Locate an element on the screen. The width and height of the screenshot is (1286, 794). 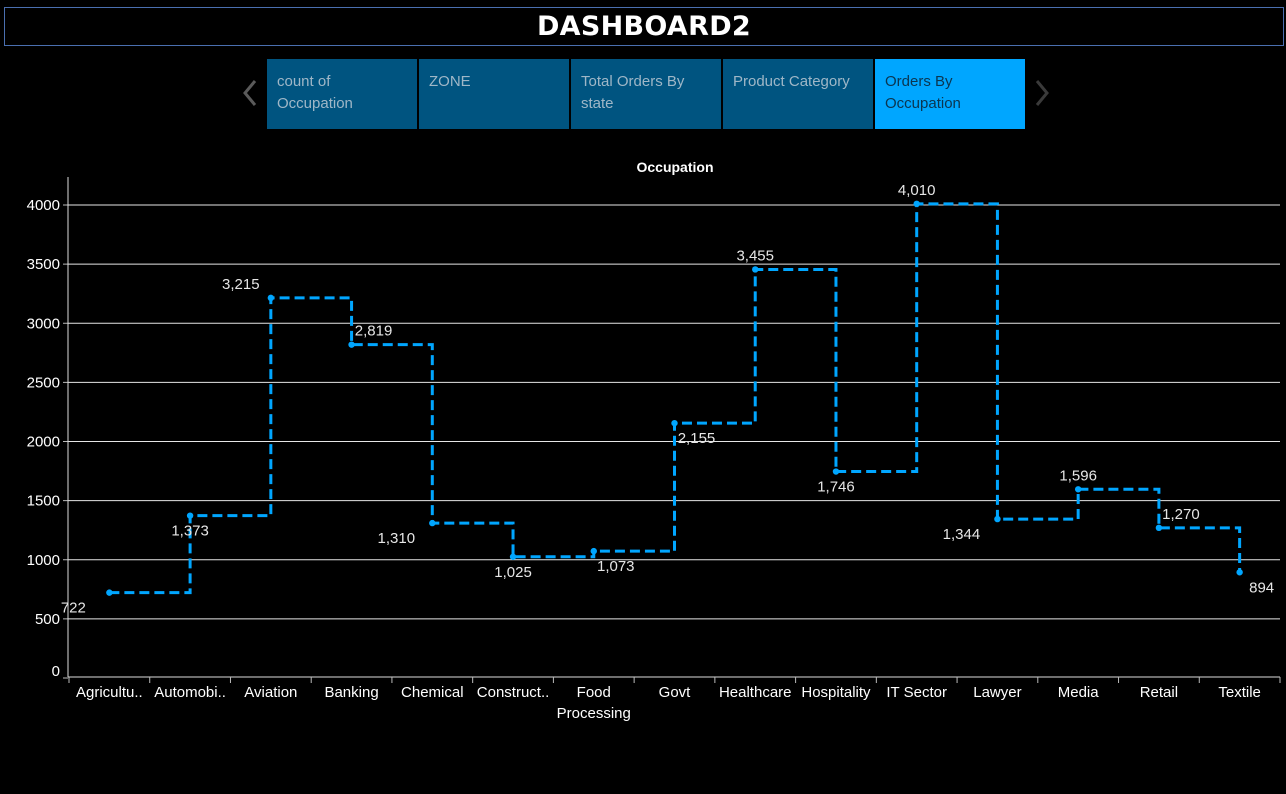
y-tick-label: 1000 is located at coordinates (43, 560).